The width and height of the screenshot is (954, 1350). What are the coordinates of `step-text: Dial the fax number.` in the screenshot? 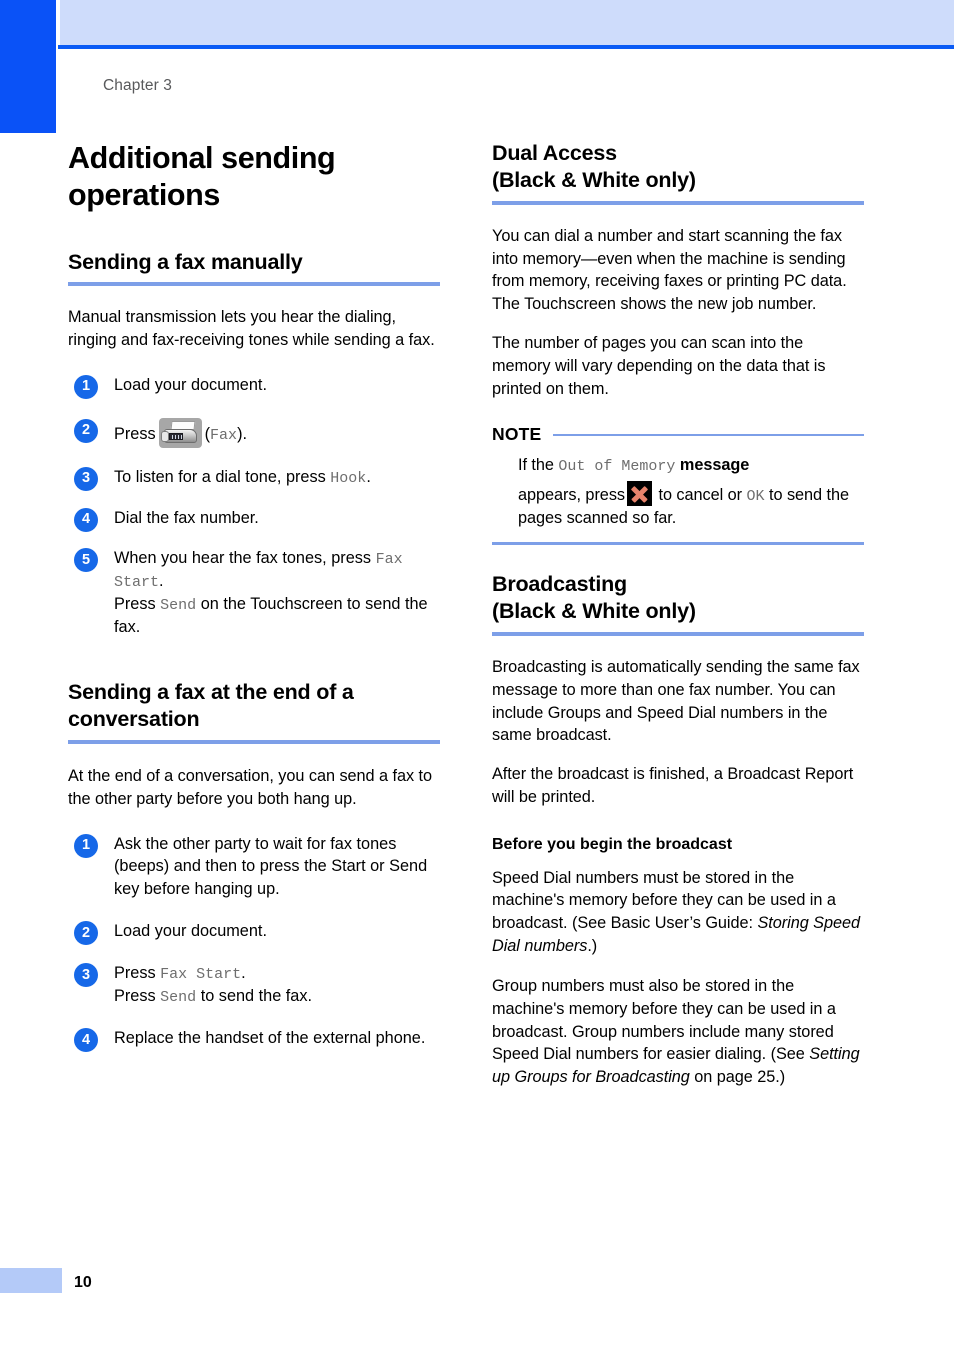 It's located at (186, 517).